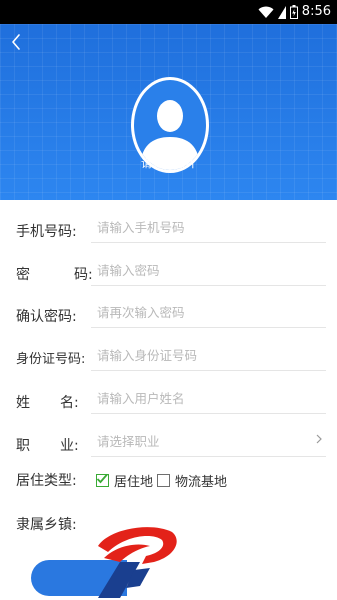 Image resolution: width=337 pixels, height=600 pixels. I want to click on battery-icon, so click(293, 12).